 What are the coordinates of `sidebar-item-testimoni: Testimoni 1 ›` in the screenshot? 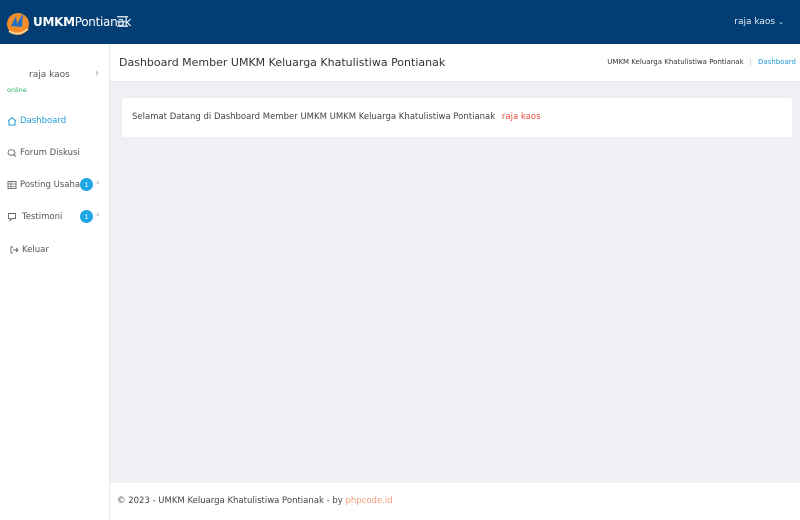 It's located at (55, 217).